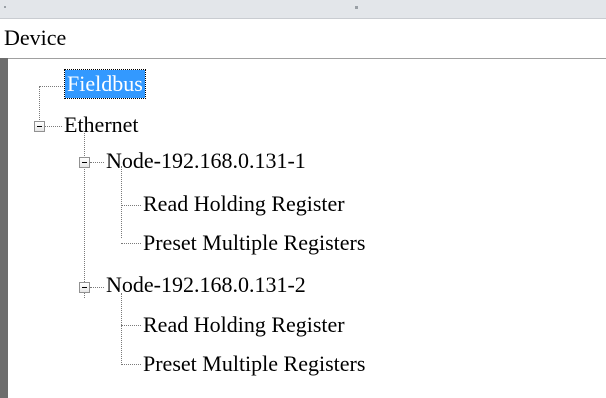 The image size is (606, 398). What do you see at coordinates (206, 285) in the screenshot?
I see `tree-item-node-2: Node-192.168.0.131-2` at bounding box center [206, 285].